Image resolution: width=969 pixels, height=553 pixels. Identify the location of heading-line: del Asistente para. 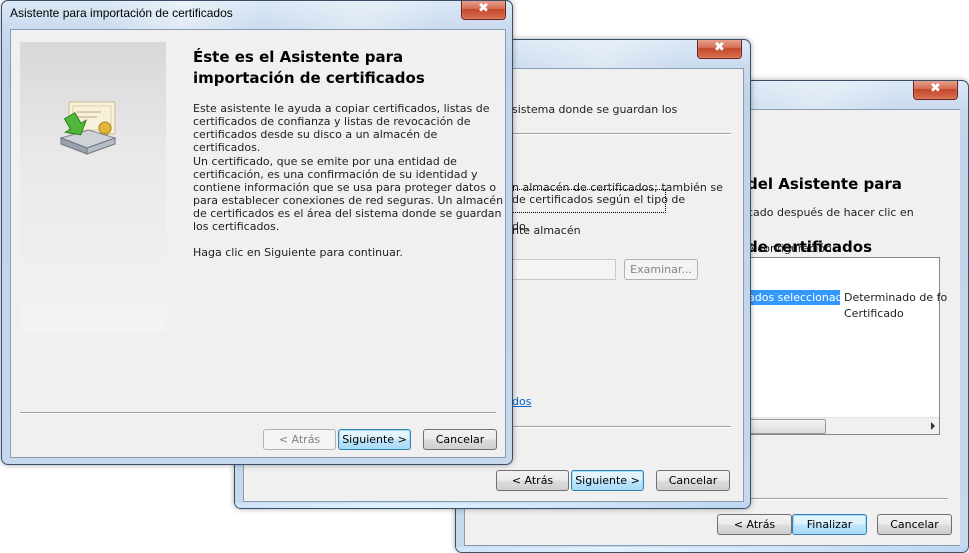
(824, 184).